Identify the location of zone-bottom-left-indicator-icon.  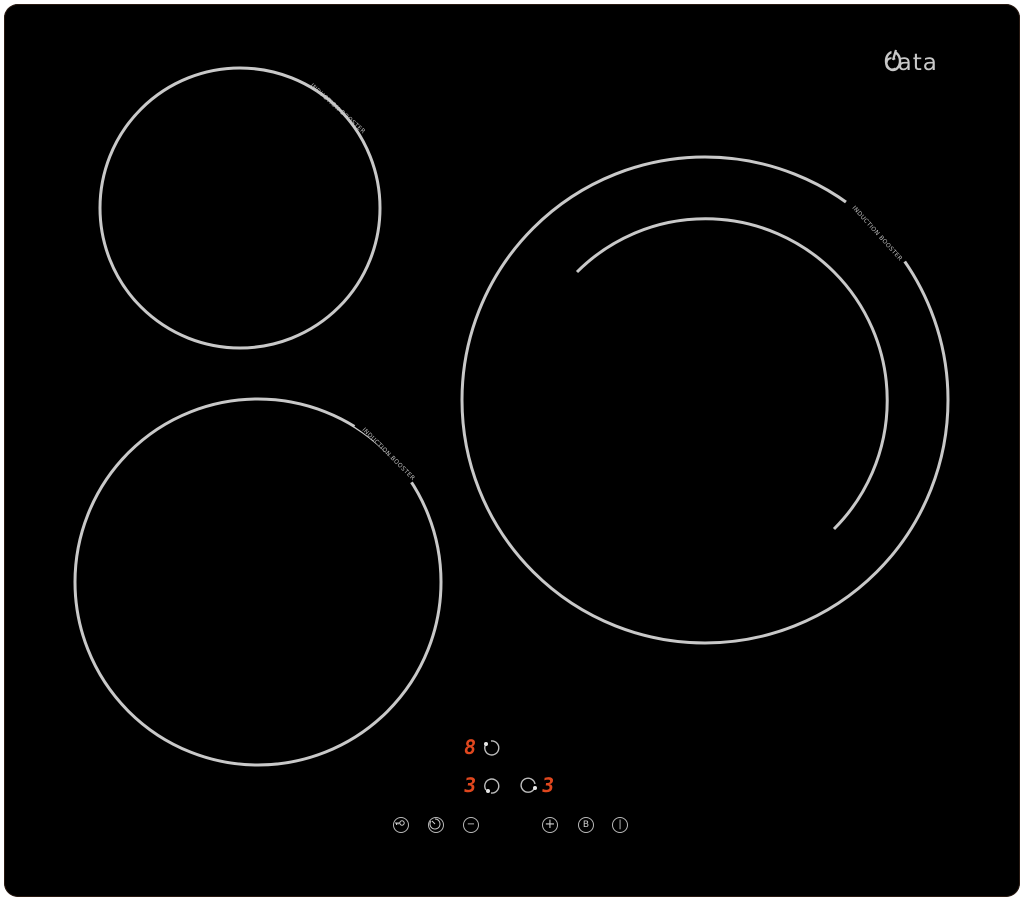
(491, 786).